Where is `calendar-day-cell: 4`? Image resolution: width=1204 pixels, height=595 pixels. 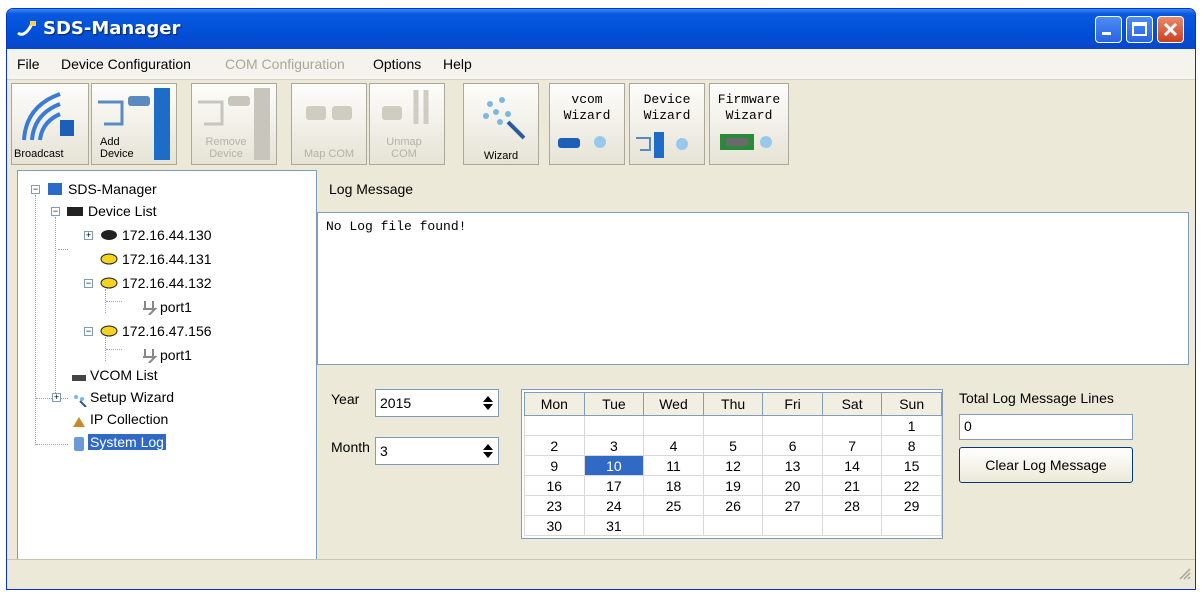 calendar-day-cell: 4 is located at coordinates (673, 445).